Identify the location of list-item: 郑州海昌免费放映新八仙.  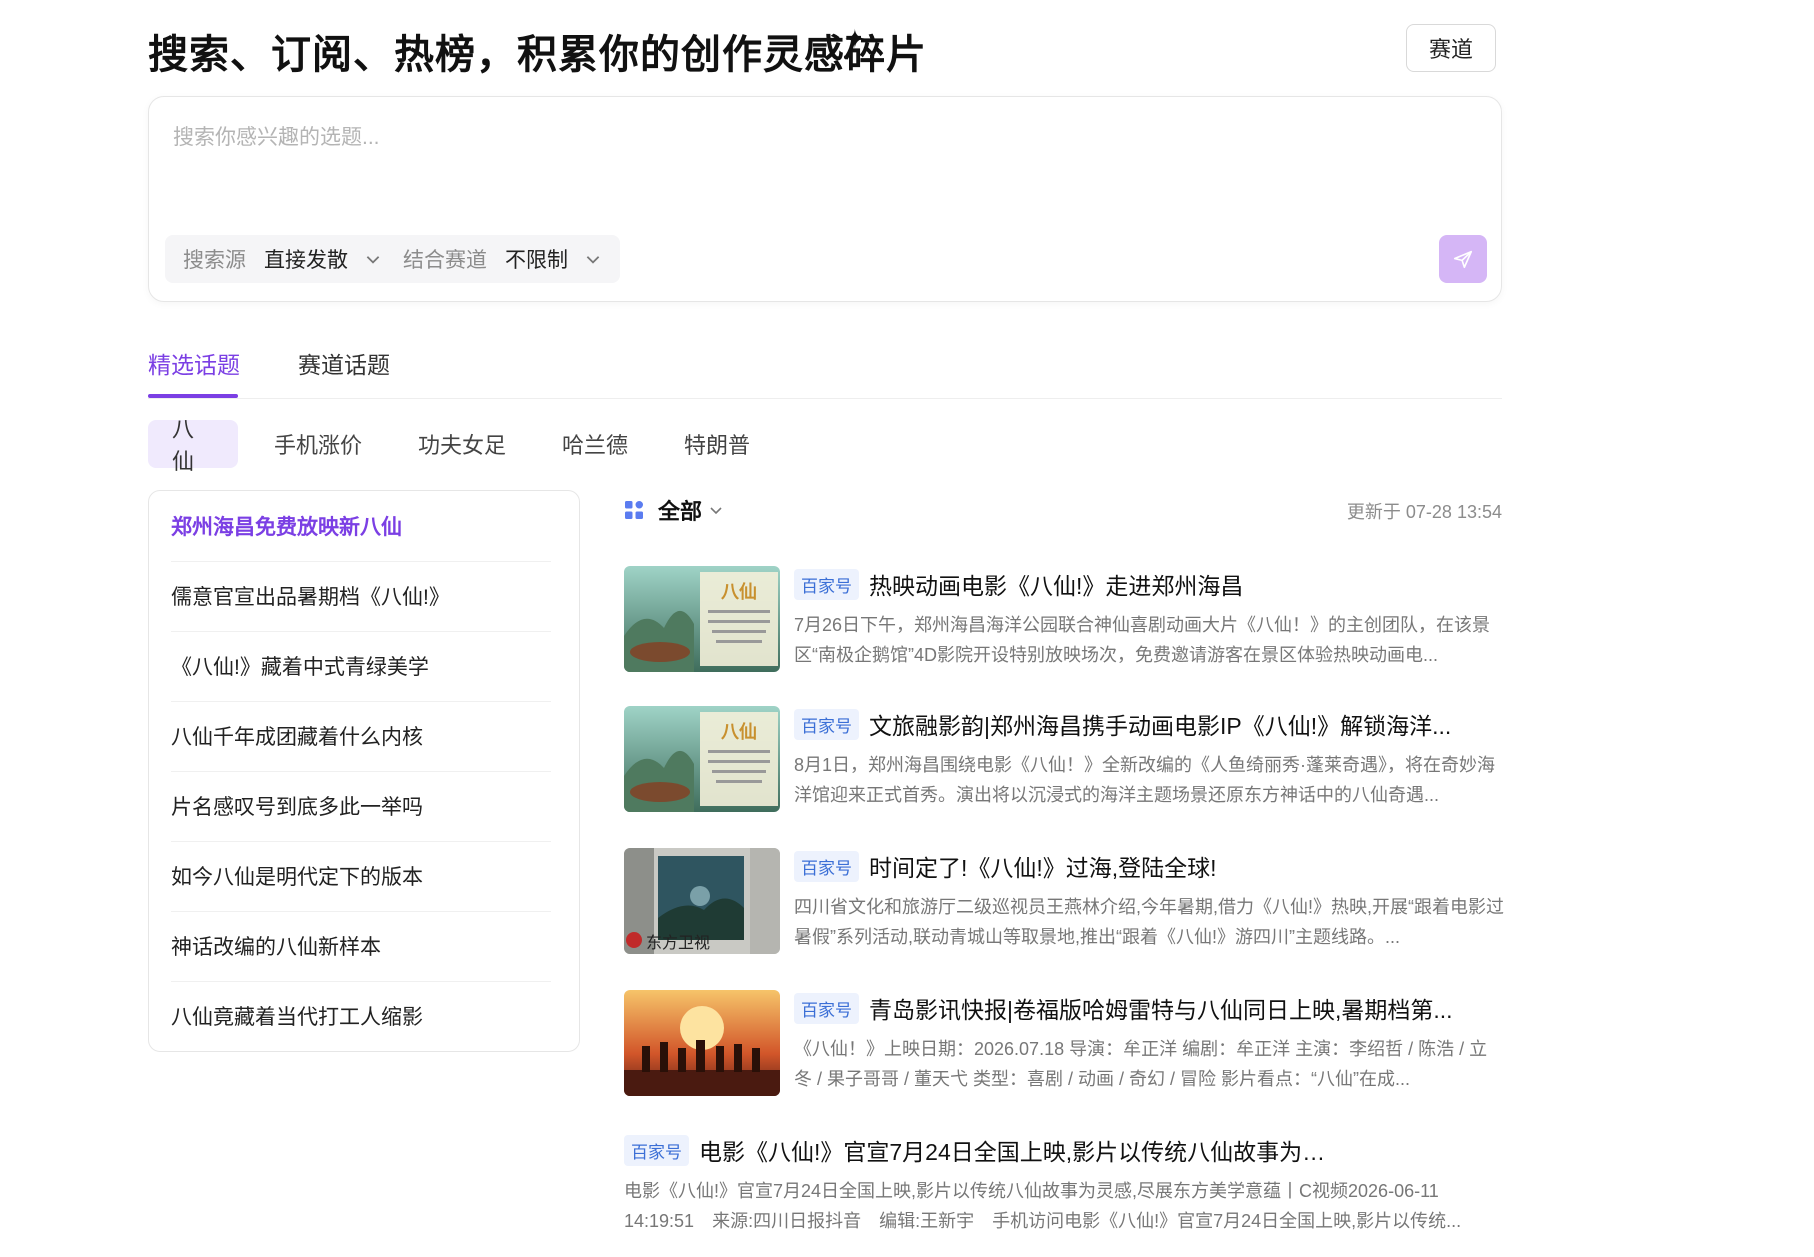
(361, 526).